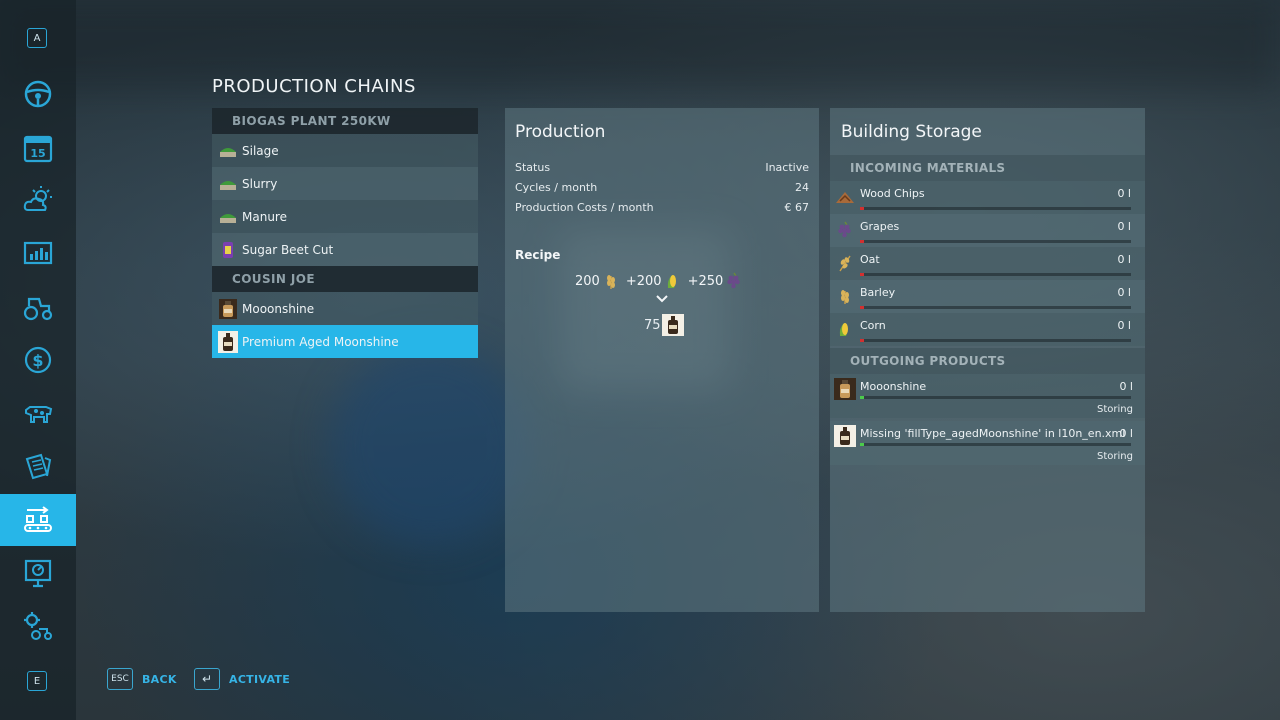 This screenshot has height=720, width=1280. What do you see at coordinates (345, 121) in the screenshot?
I see `chain-group-header: BIOGAS PLANT 250KW` at bounding box center [345, 121].